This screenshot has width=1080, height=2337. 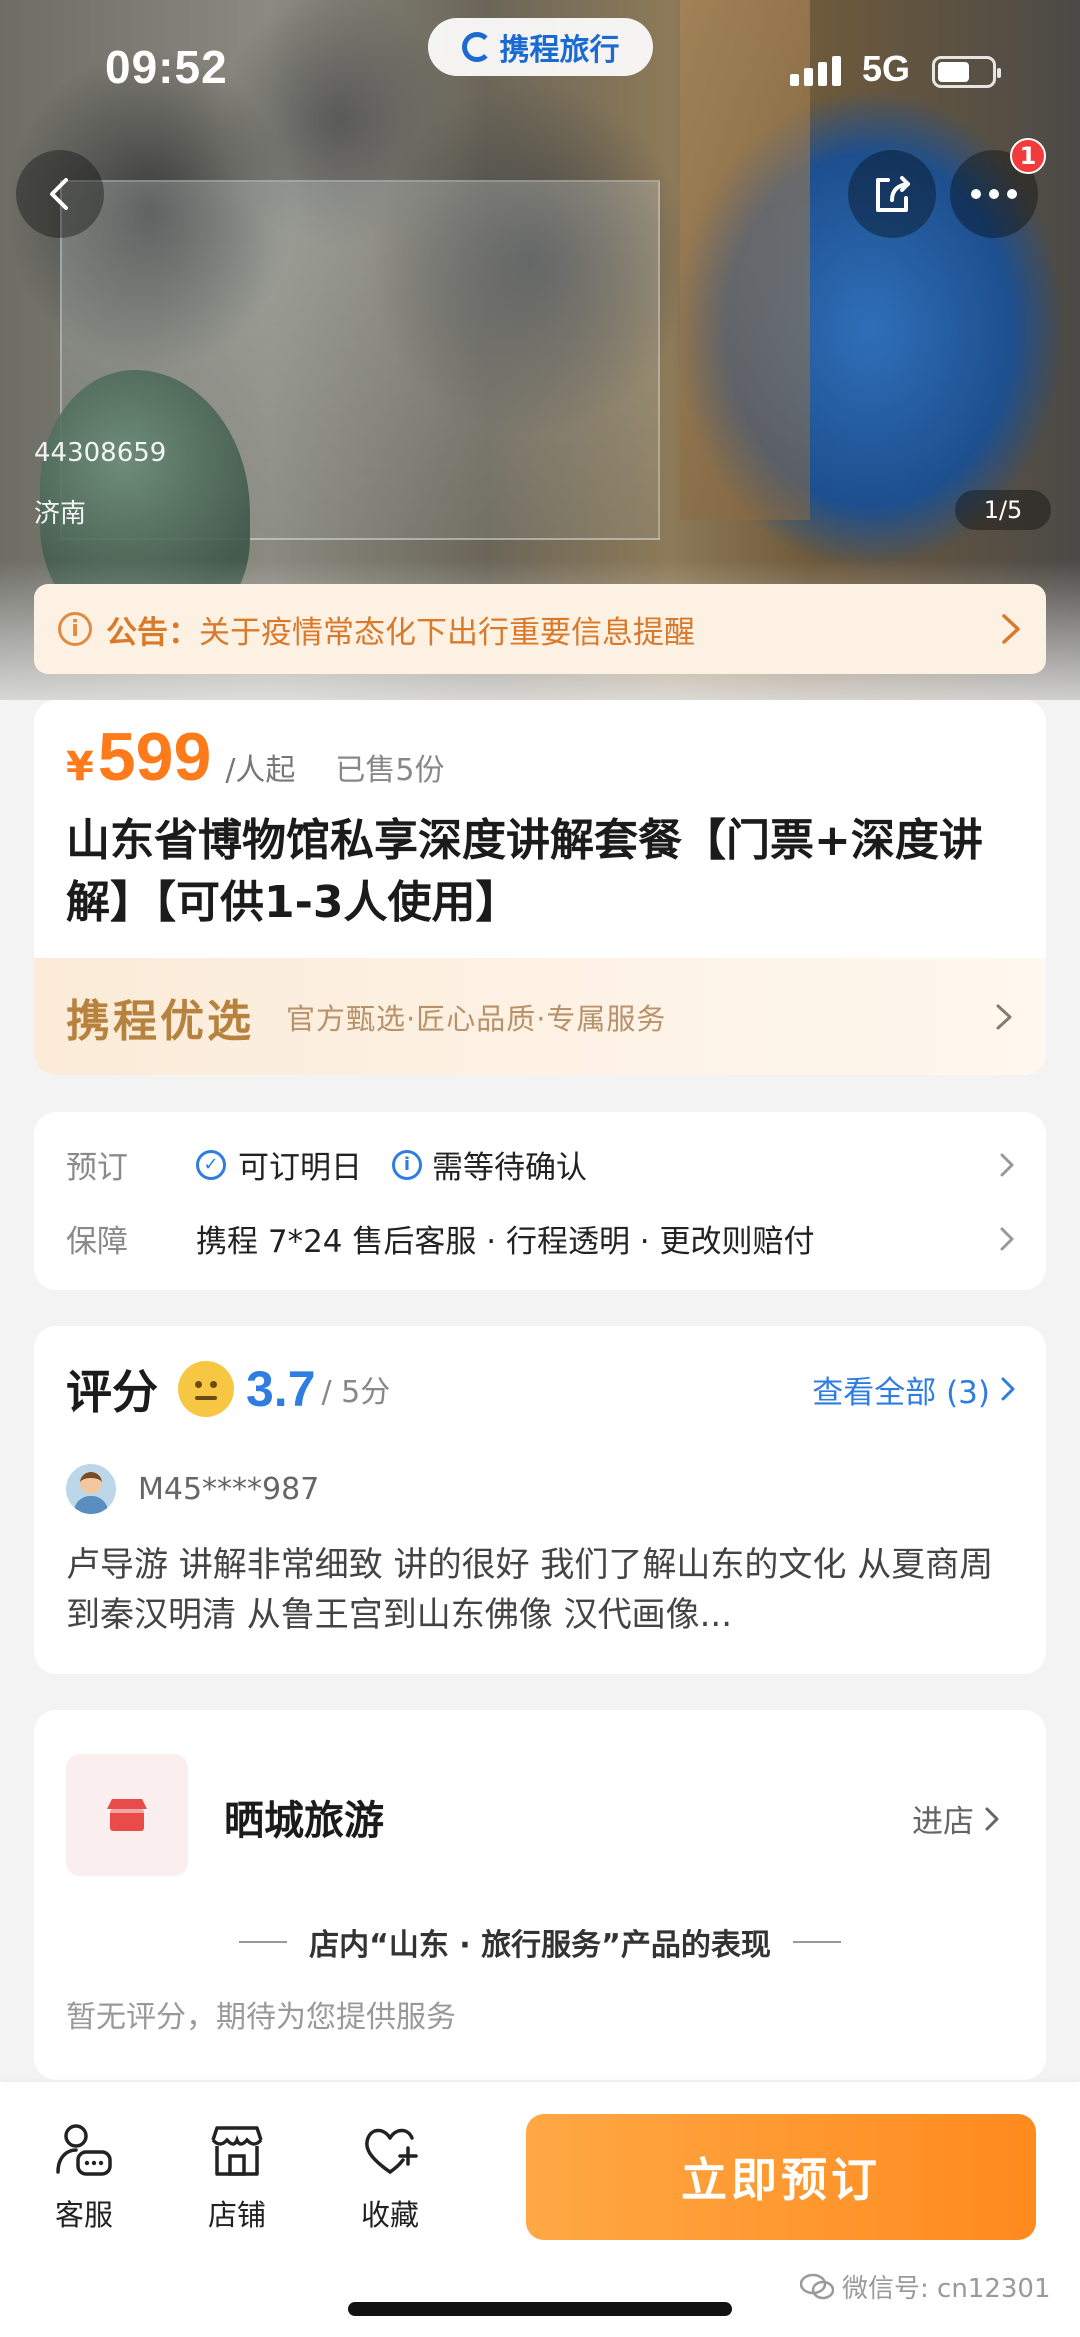 What do you see at coordinates (559, 50) in the screenshot?
I see `app-brand-name: 携程旅行` at bounding box center [559, 50].